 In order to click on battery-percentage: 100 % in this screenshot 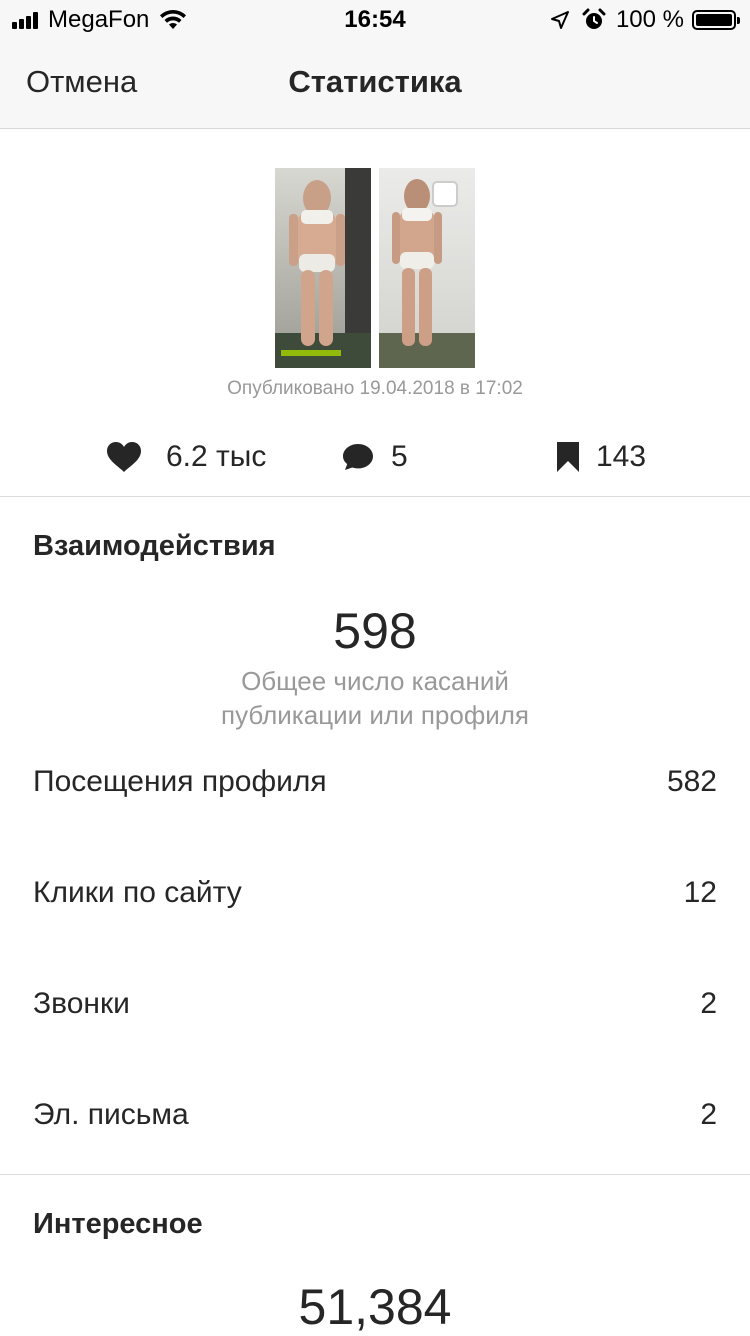, I will do `click(649, 19)`.